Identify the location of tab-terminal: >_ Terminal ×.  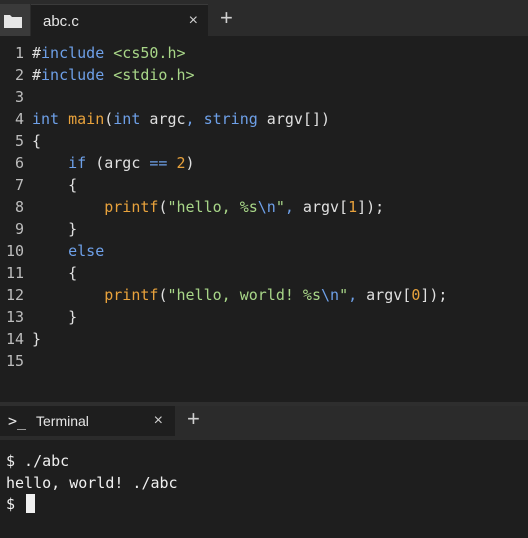
(87, 422).